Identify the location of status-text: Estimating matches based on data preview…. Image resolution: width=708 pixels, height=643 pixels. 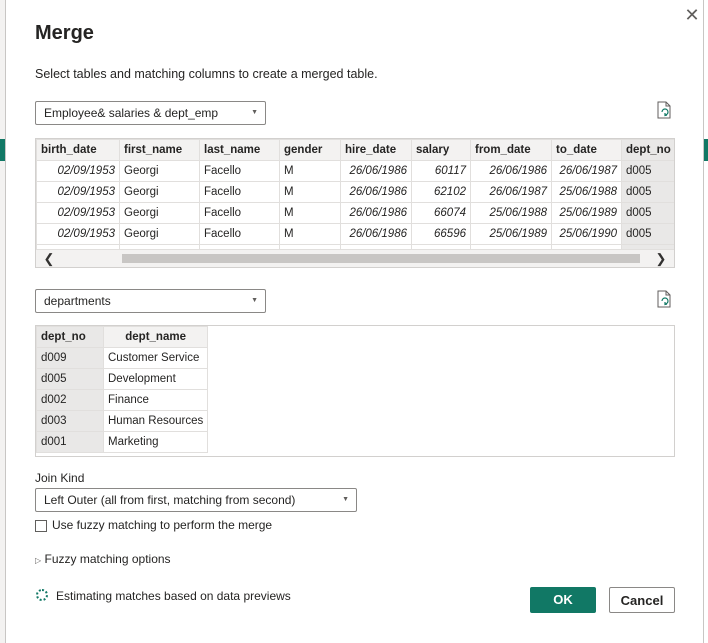
(173, 596).